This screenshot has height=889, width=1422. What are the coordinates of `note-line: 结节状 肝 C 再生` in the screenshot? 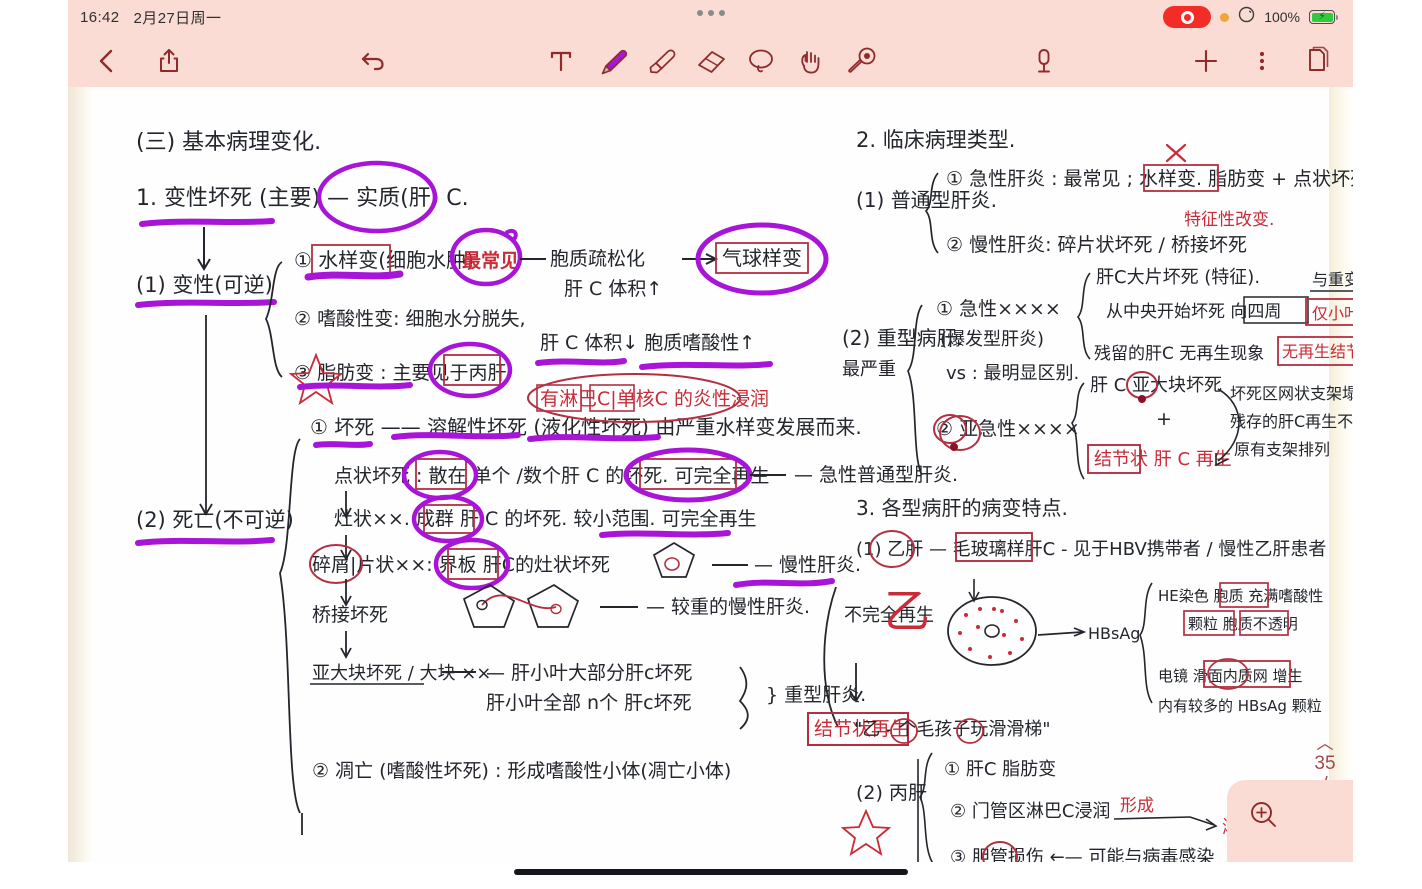 It's located at (1163, 459).